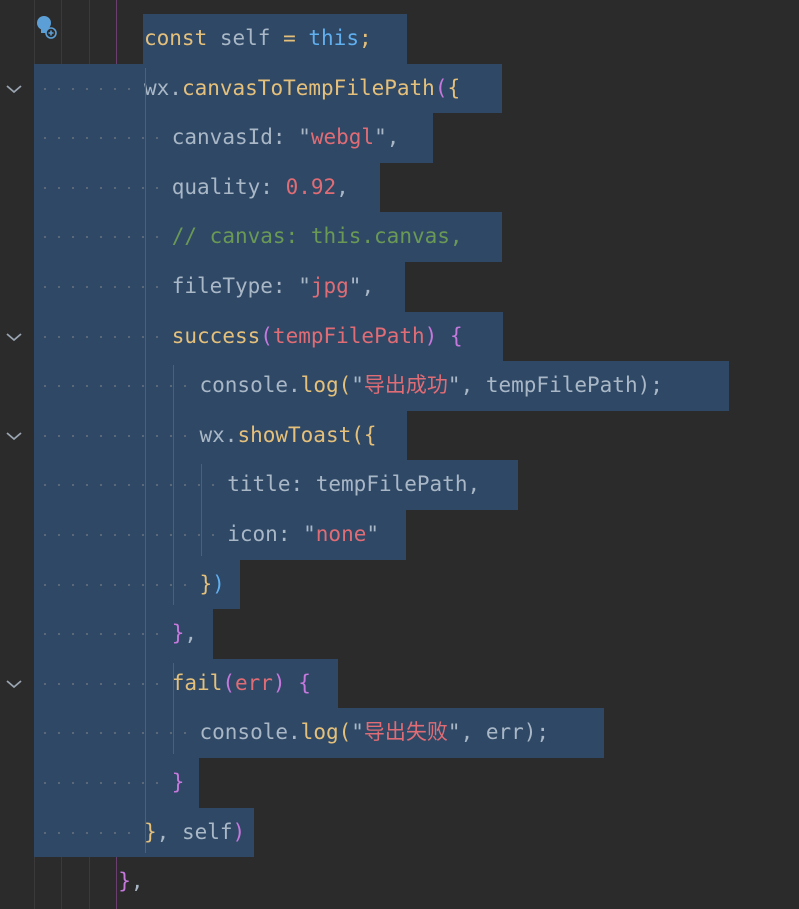 The height and width of the screenshot is (909, 799). I want to click on code-token: 0.92, so click(311, 186).